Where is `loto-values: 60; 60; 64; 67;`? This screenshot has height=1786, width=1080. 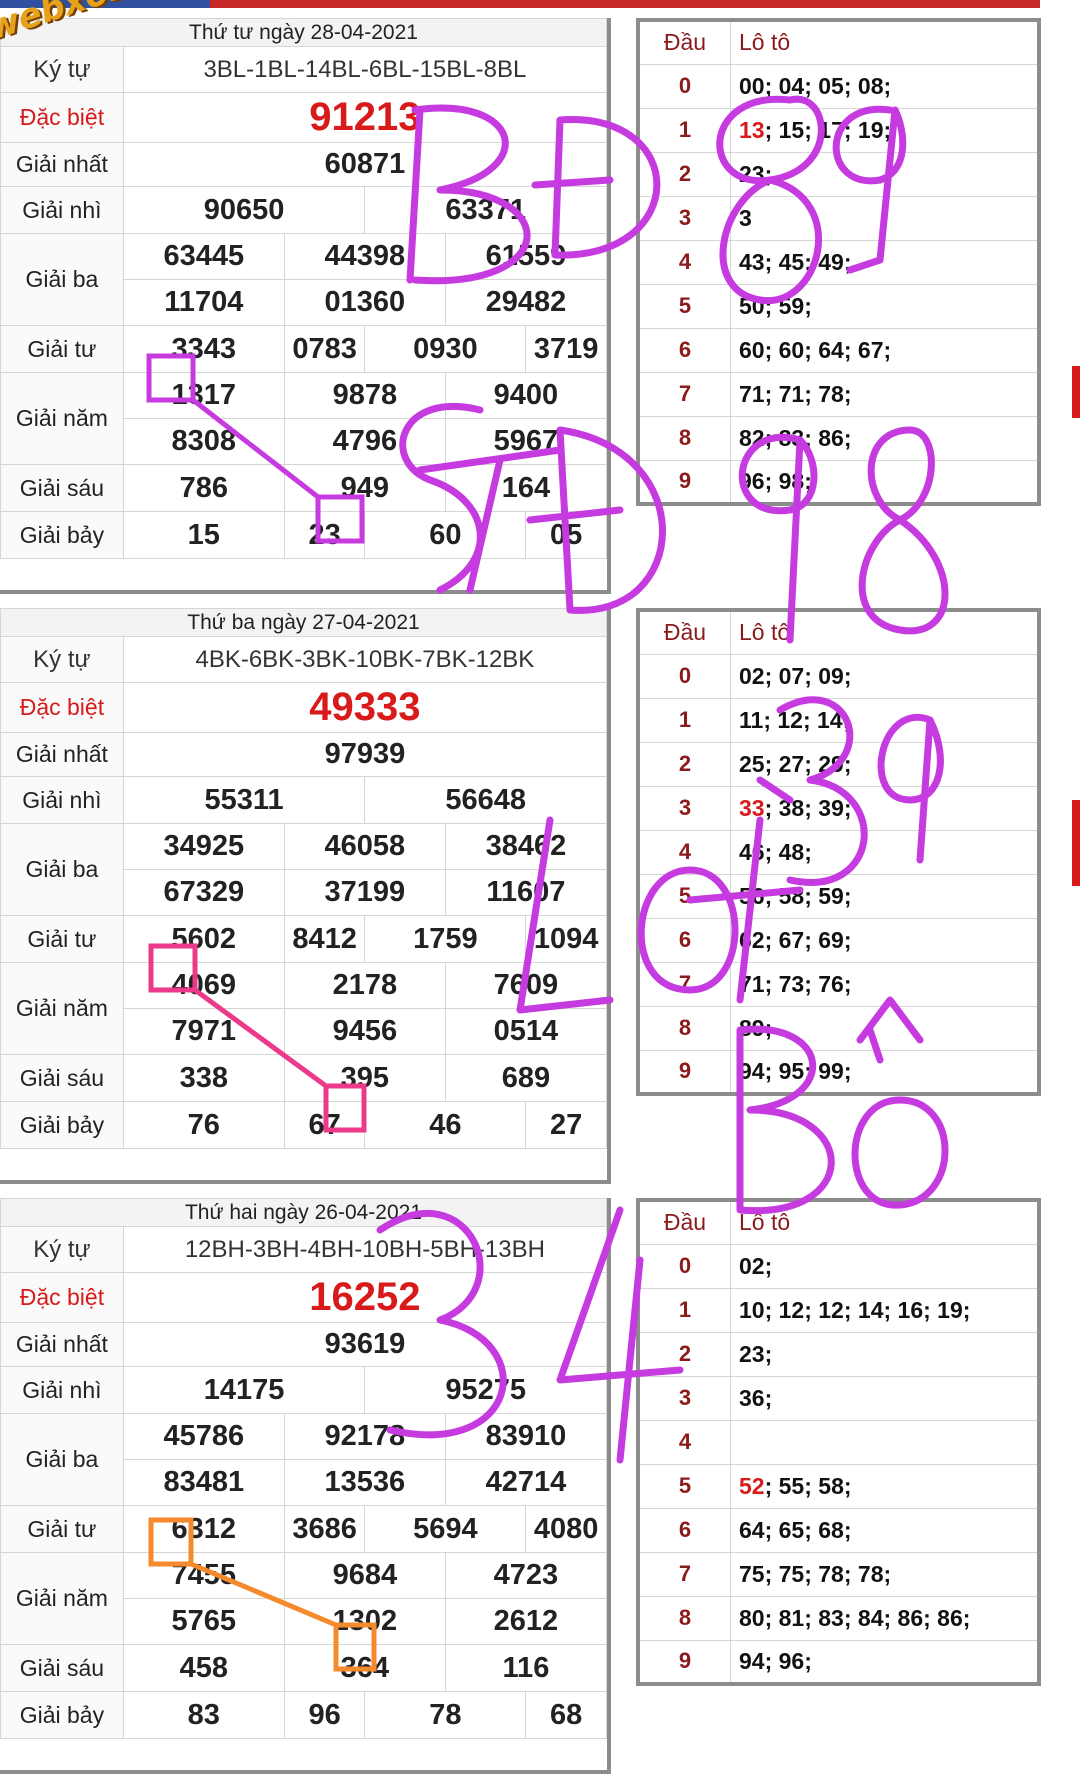
loto-values: 60; 60; 64; 67; is located at coordinates (884, 350).